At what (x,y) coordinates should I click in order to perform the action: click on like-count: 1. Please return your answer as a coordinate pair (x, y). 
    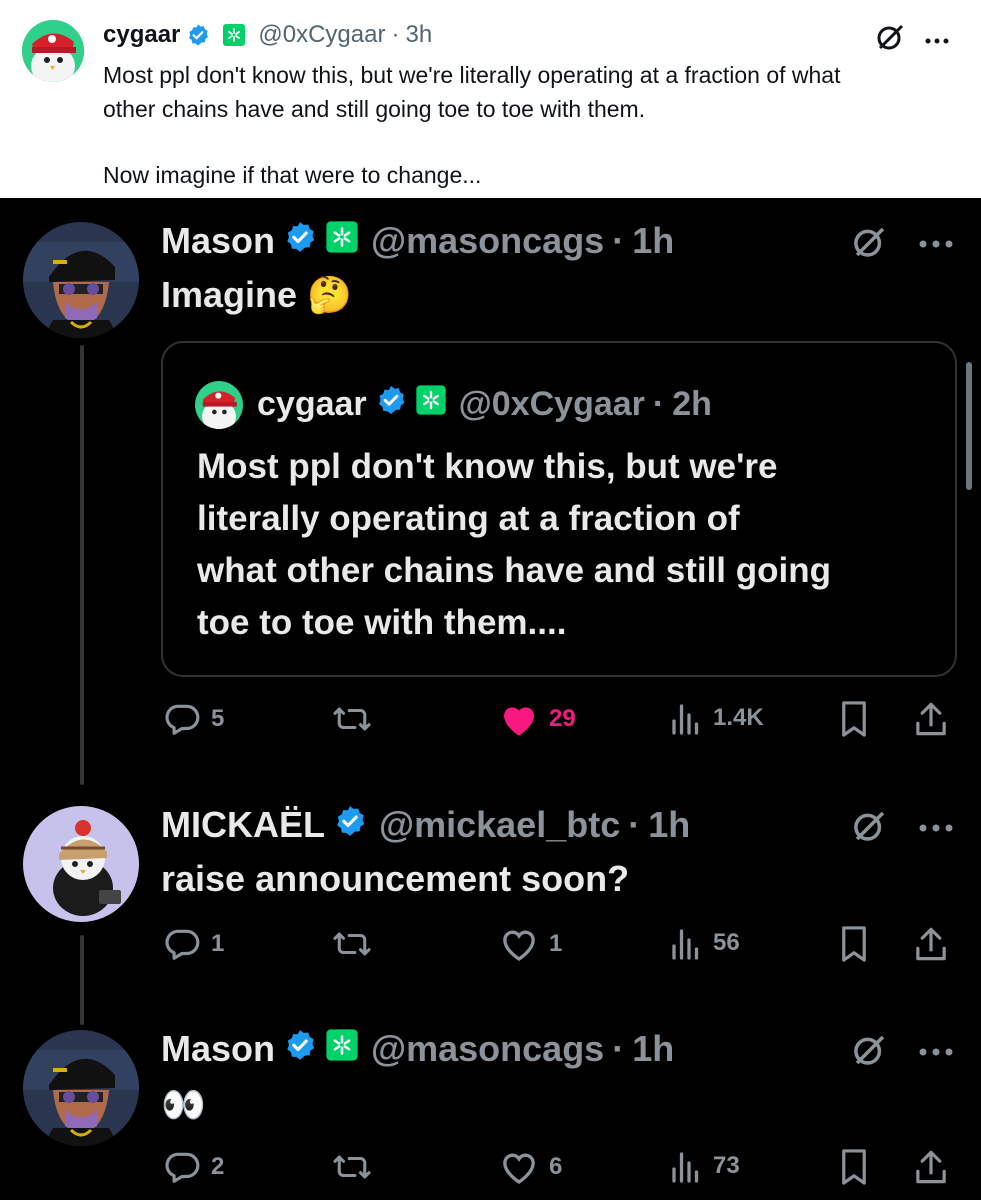
    Looking at the image, I should click on (556, 943).